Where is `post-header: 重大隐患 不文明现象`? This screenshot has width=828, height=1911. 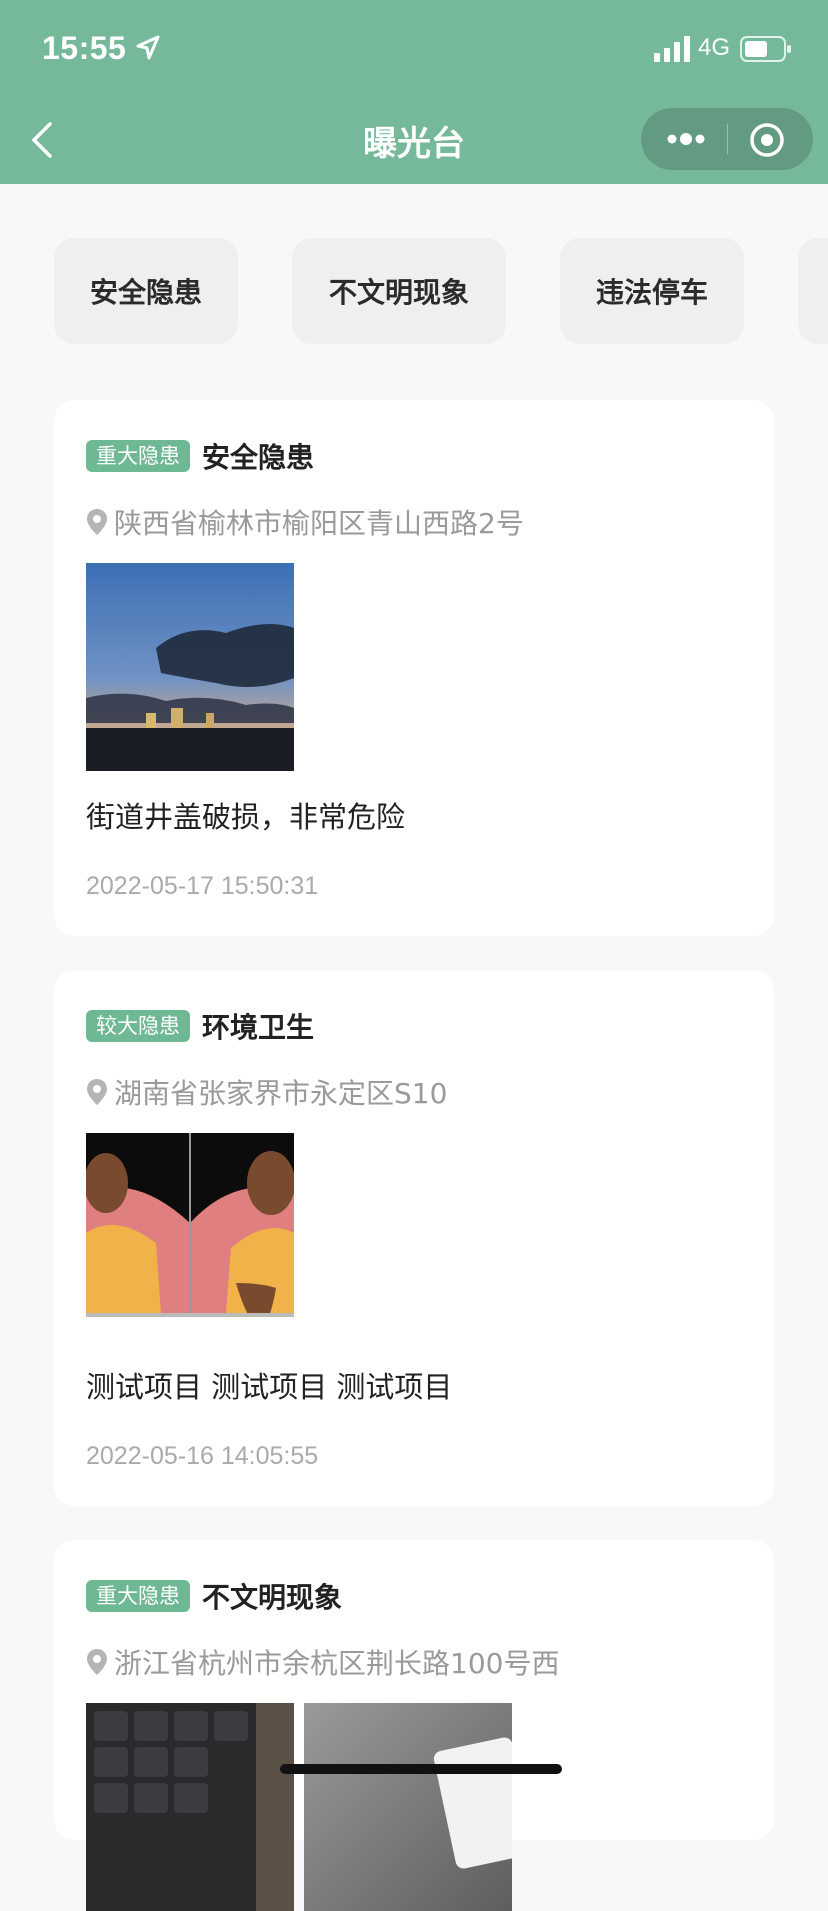 post-header: 重大隐患 不文明现象 is located at coordinates (214, 1596).